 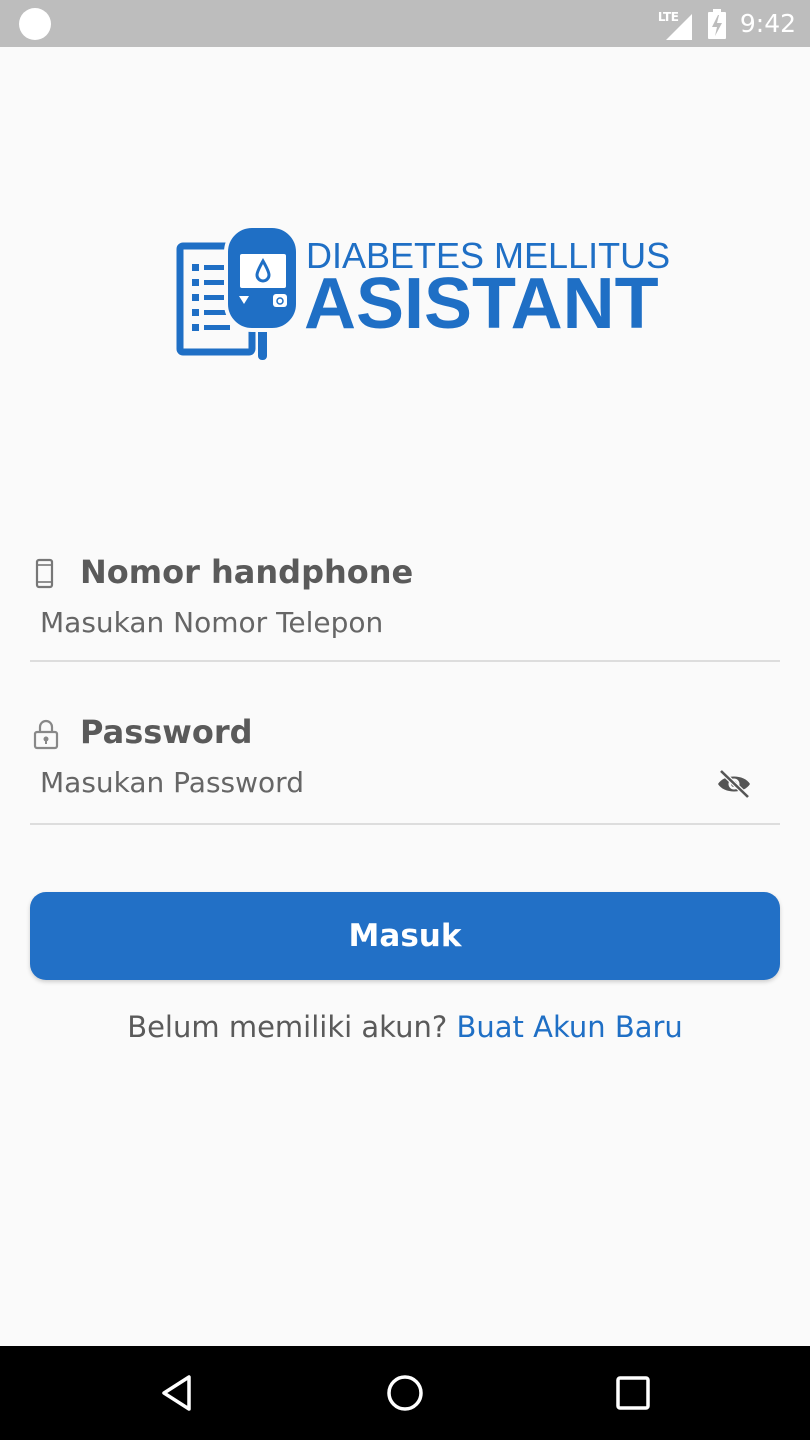 What do you see at coordinates (676, 24) in the screenshot?
I see `signal-icon: LTE` at bounding box center [676, 24].